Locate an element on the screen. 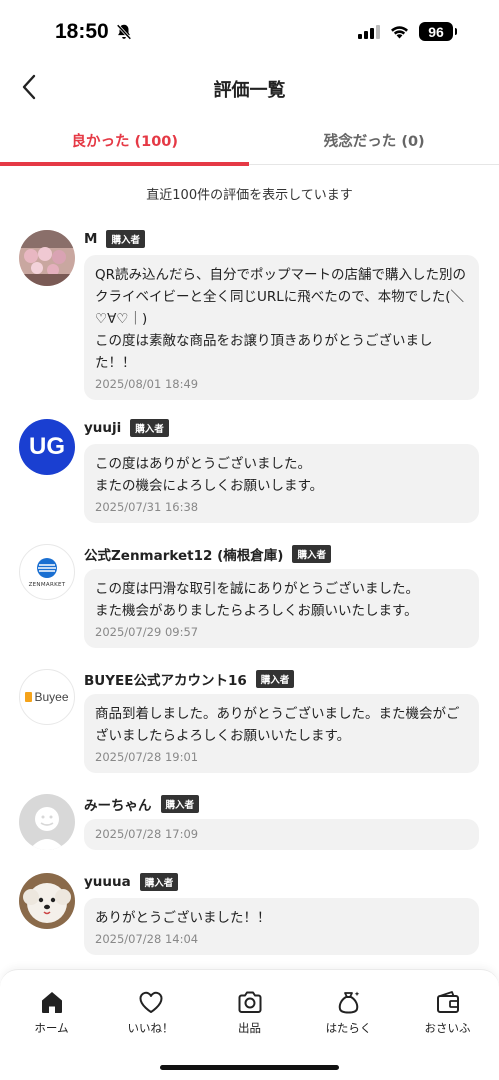  avatar-logo-text: ZENMARKET is located at coordinates (47, 584).